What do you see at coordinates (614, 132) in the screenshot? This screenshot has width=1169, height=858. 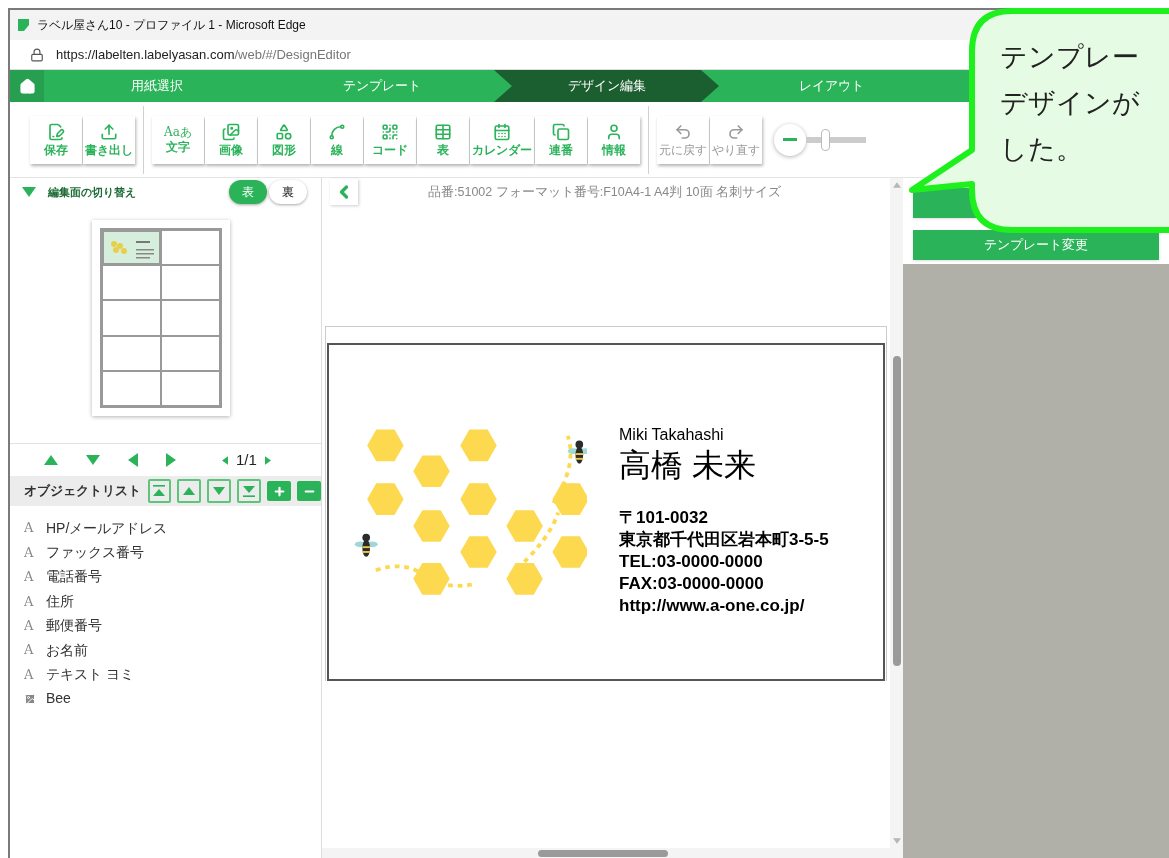 I see `person-icon` at bounding box center [614, 132].